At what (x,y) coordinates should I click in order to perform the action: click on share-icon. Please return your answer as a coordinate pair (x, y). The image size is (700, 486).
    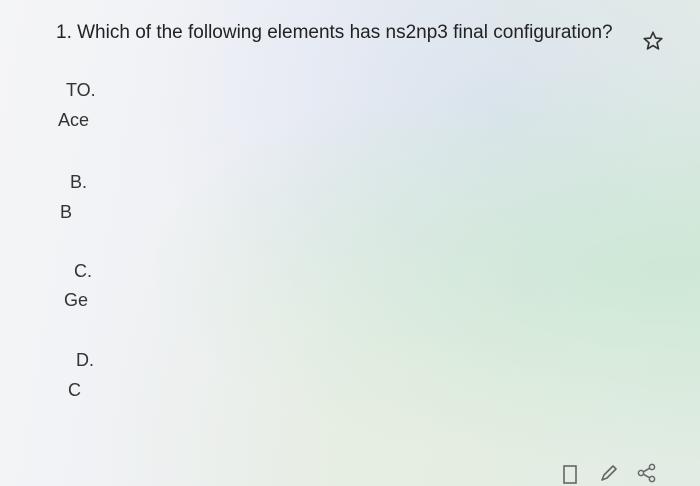
    Looking at the image, I should click on (647, 473).